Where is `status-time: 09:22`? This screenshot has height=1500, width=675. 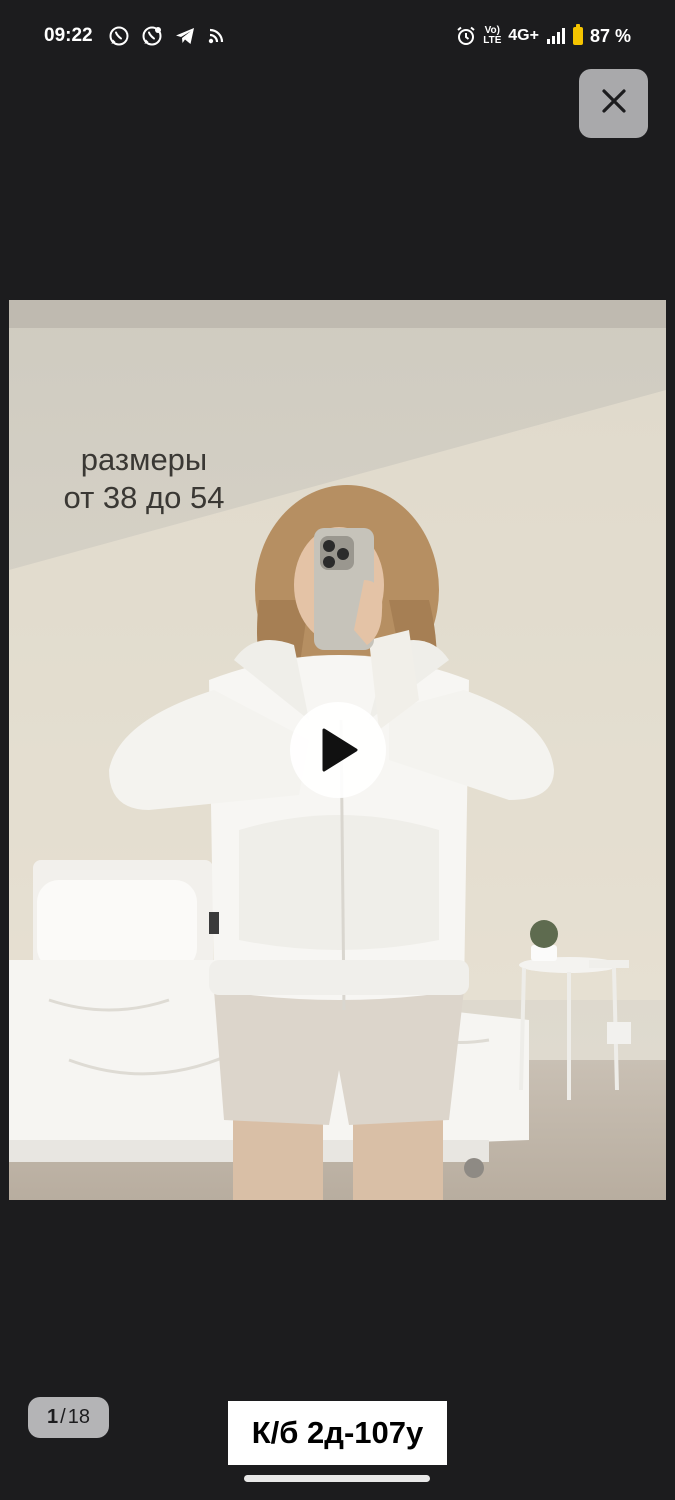 status-time: 09:22 is located at coordinates (68, 35).